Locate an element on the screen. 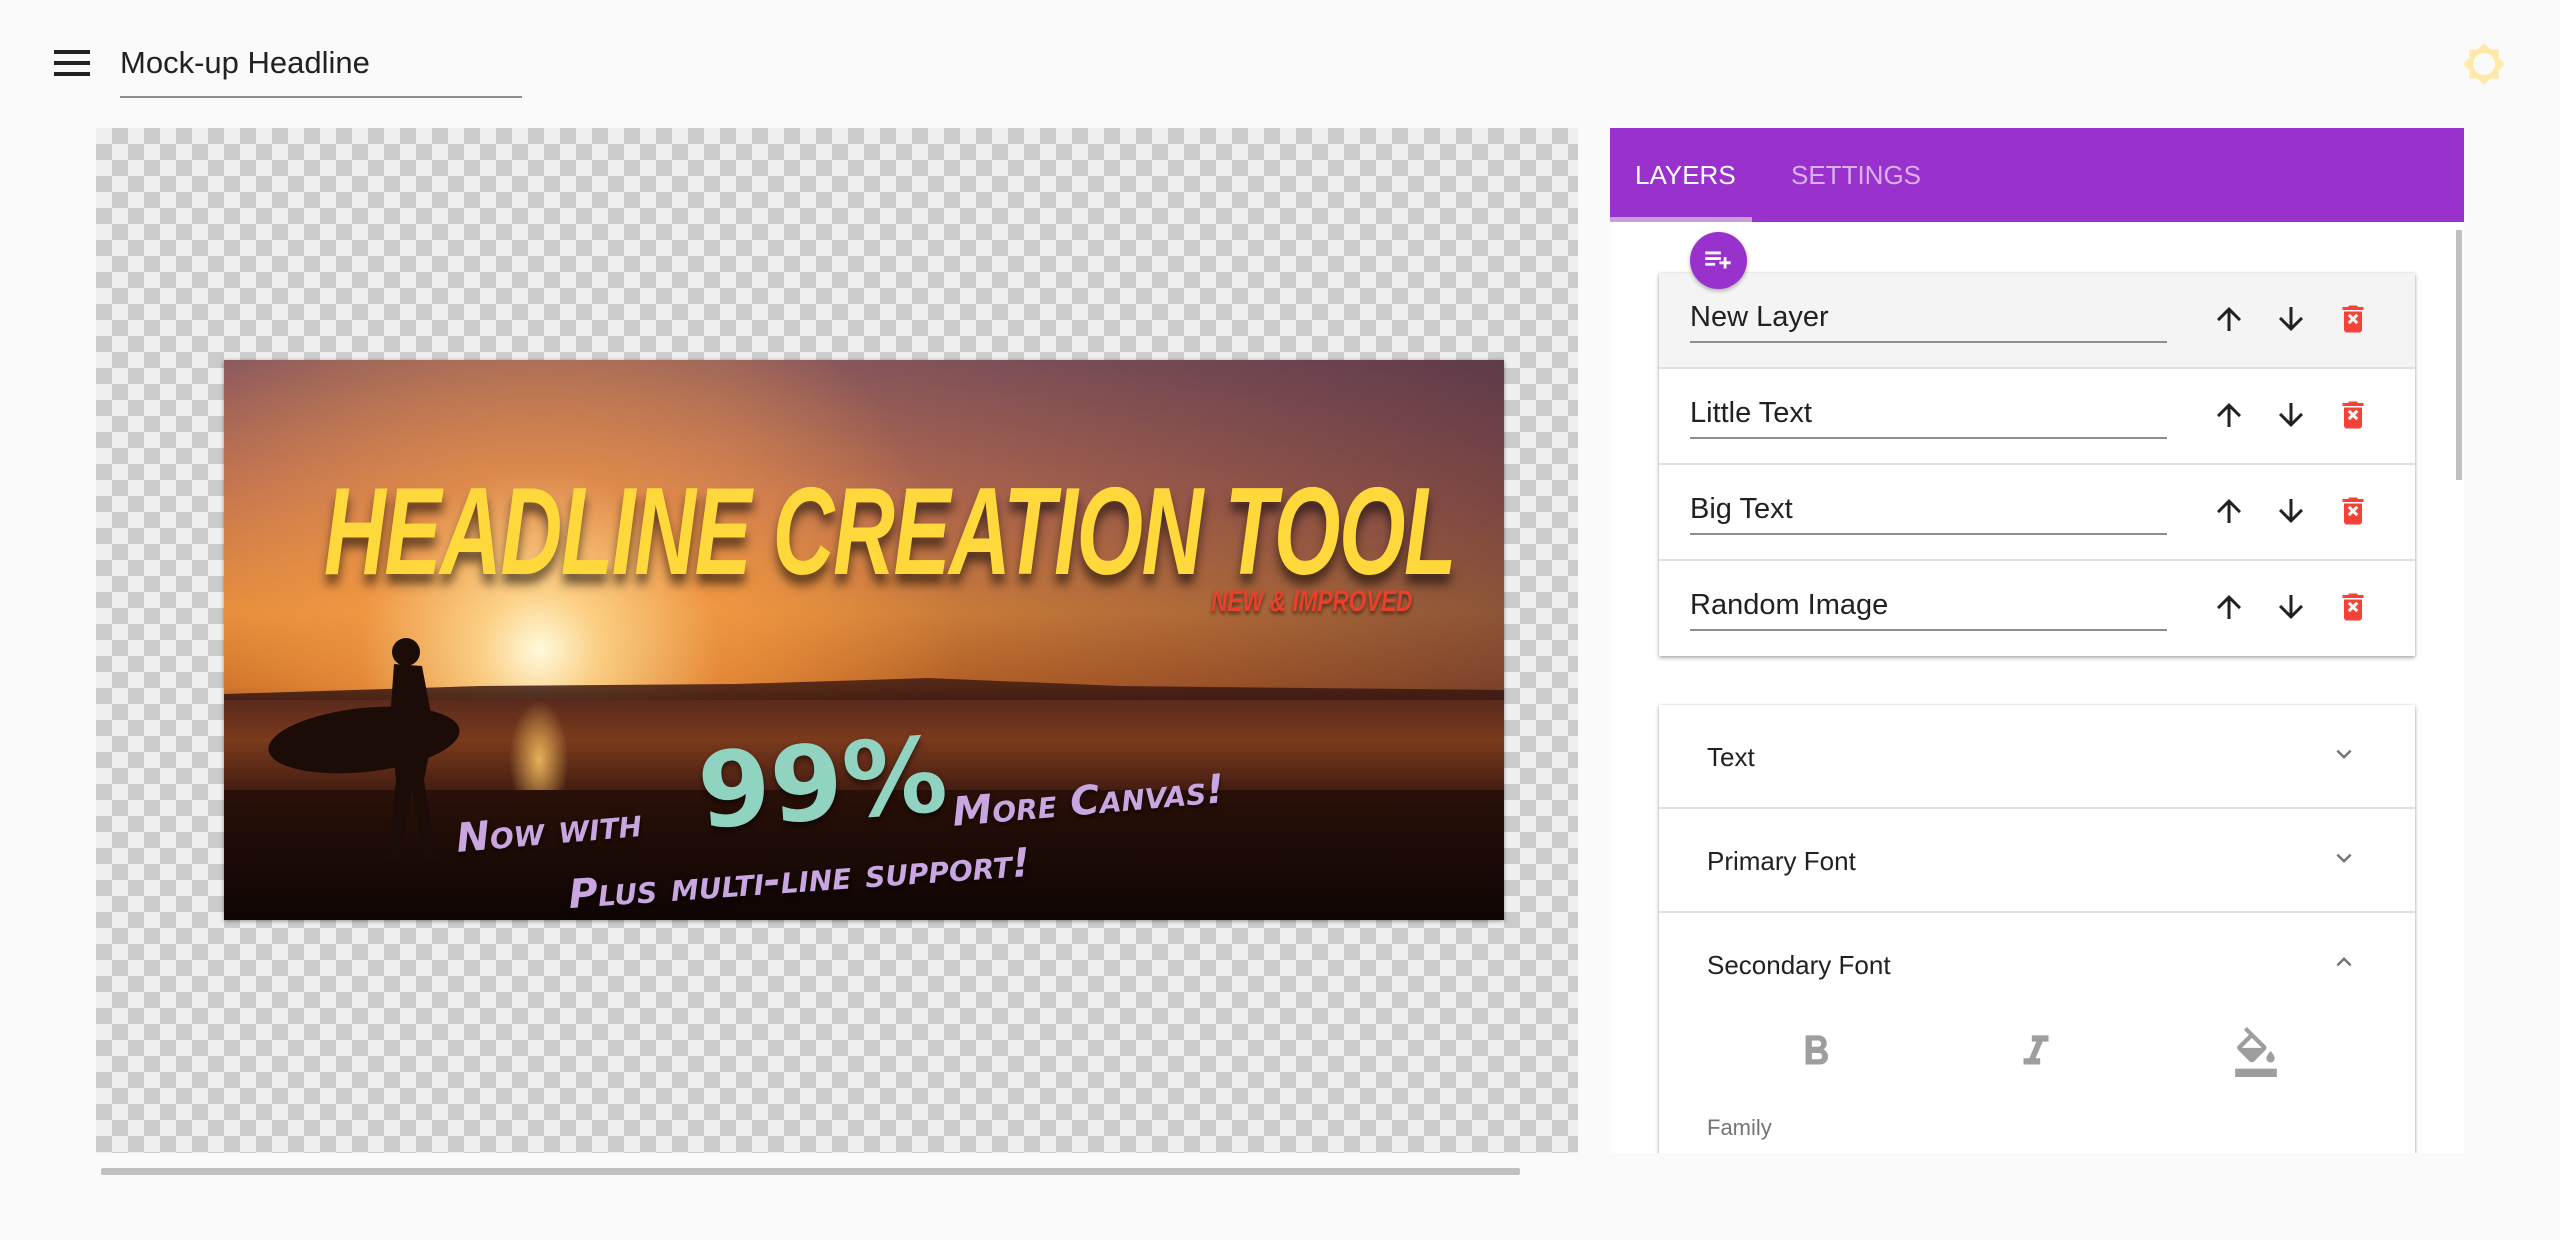 This screenshot has width=2560, height=1240. fill-color-icon is located at coordinates (2256, 1052).